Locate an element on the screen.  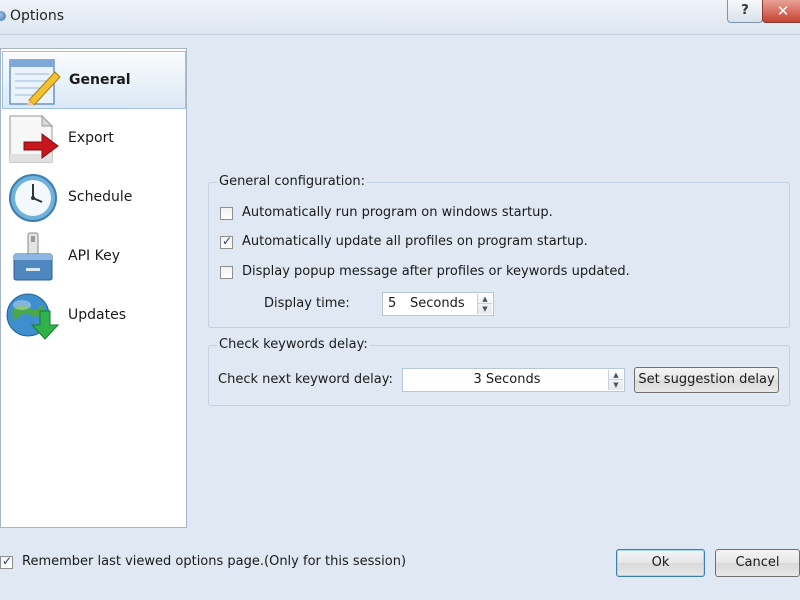
sidebar-item-label: Updates is located at coordinates (97, 315).